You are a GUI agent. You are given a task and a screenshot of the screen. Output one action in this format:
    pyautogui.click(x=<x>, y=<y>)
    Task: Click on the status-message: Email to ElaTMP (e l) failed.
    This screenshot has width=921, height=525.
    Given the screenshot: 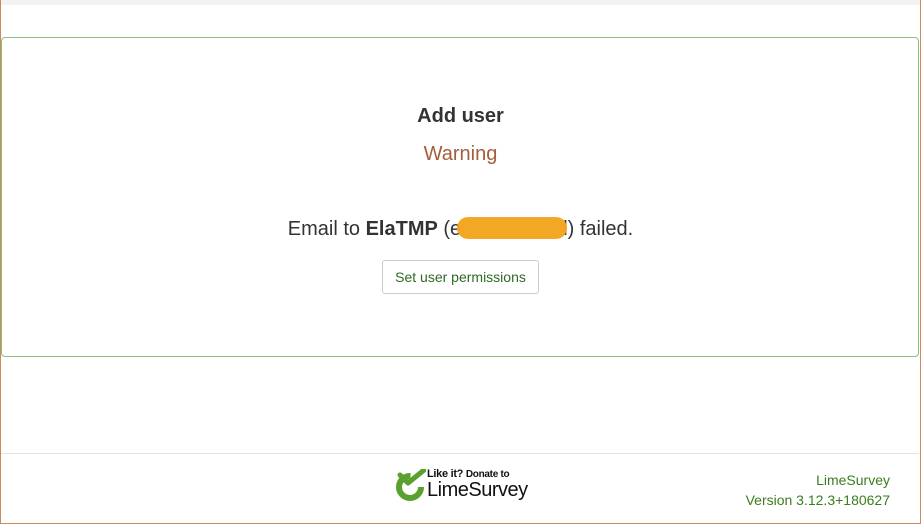 What is the action you would take?
    pyautogui.click(x=460, y=229)
    